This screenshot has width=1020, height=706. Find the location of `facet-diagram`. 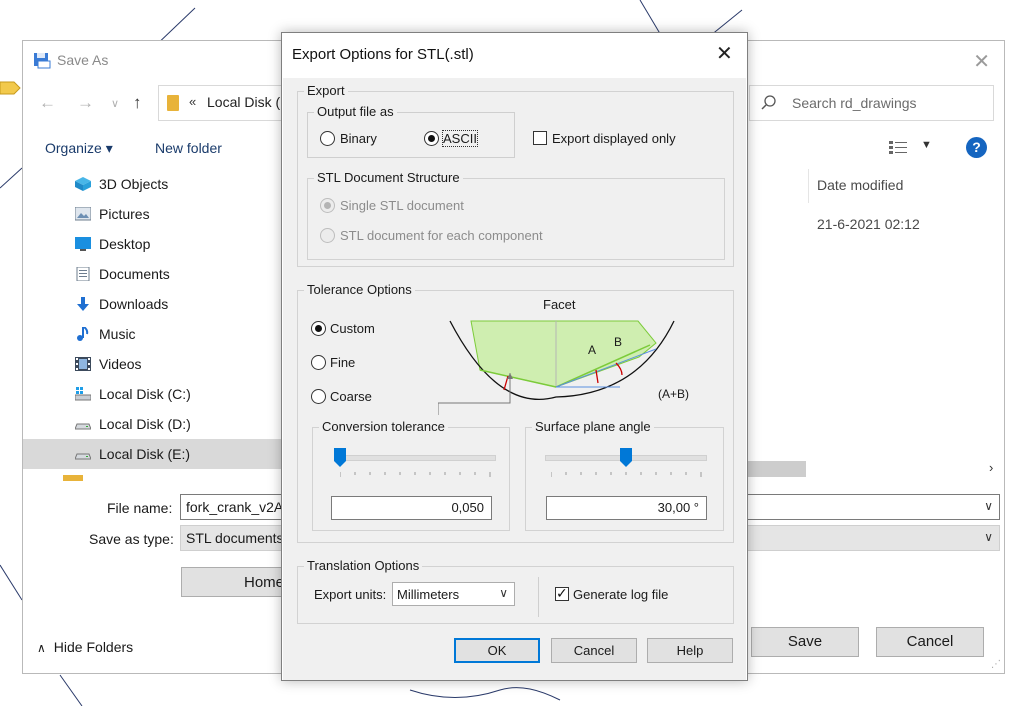

facet-diagram is located at coordinates (556, 367).